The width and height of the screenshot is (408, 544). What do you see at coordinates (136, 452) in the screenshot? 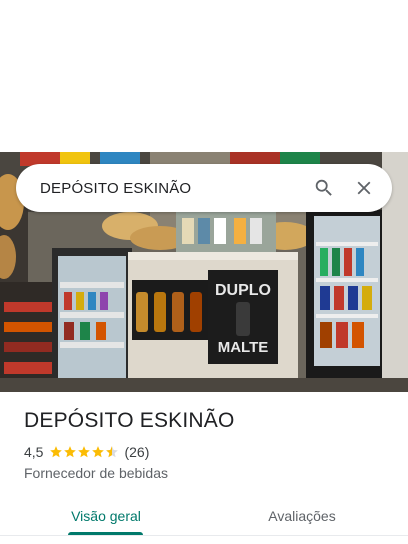
I see `review-count: (26)` at bounding box center [136, 452].